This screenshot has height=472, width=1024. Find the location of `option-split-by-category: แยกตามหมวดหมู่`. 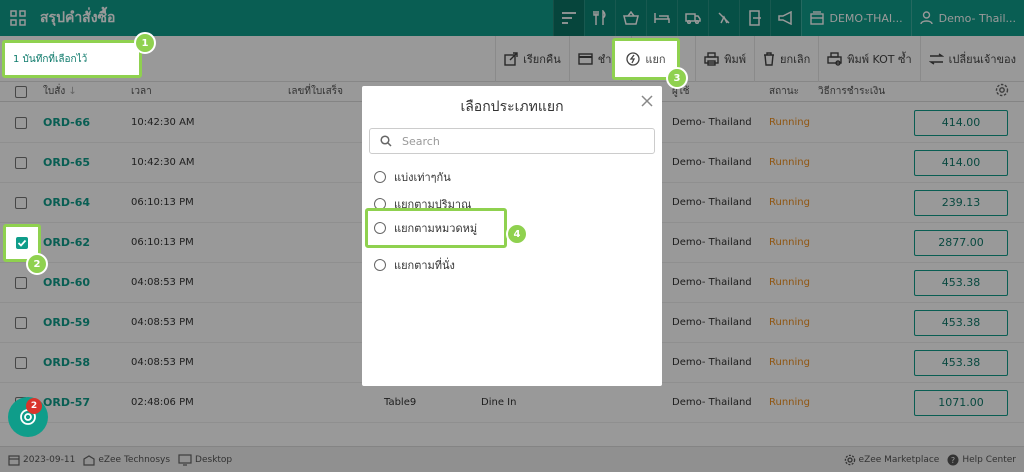

option-split-by-category: แยกตามหมวดหมู่ is located at coordinates (436, 228).